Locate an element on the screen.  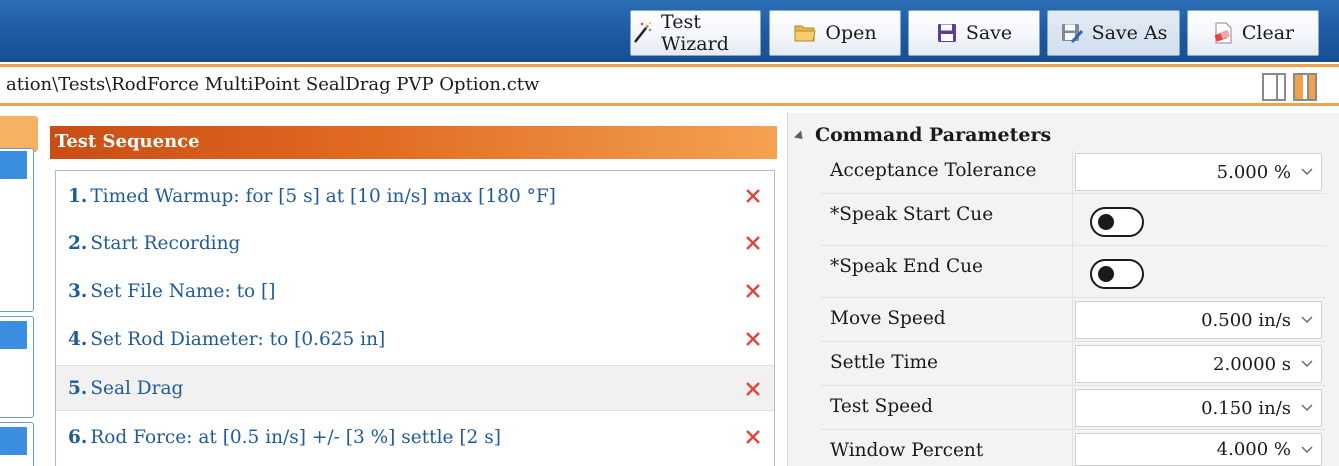
command-parameters-header: Command Parameters is located at coordinates (922, 135).